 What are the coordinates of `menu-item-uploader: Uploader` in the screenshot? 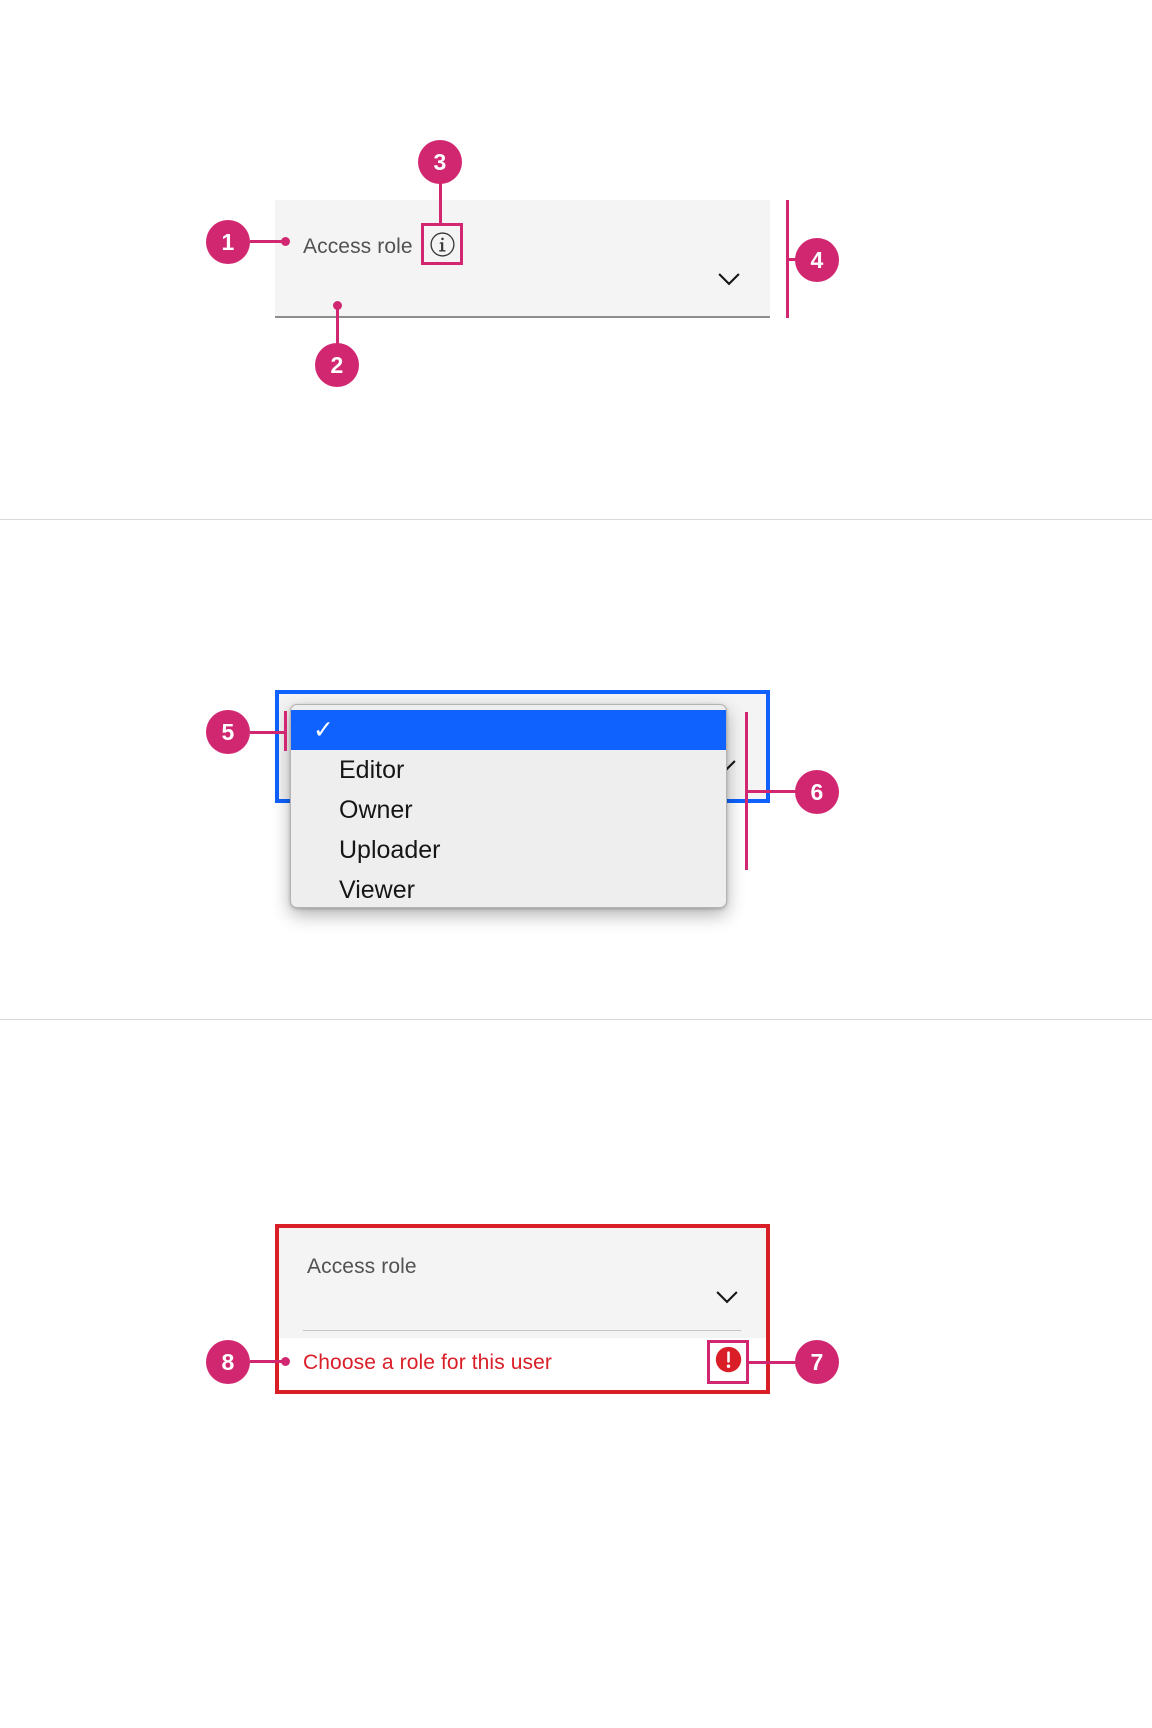 It's located at (508, 850).